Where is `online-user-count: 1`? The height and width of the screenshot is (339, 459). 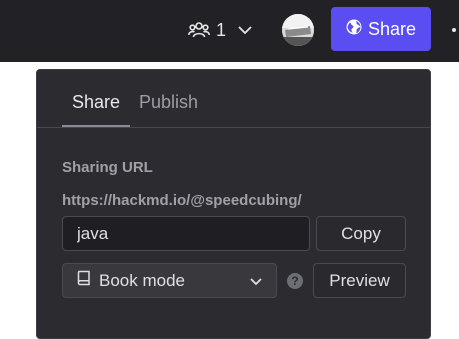
online-user-count: 1 is located at coordinates (221, 29).